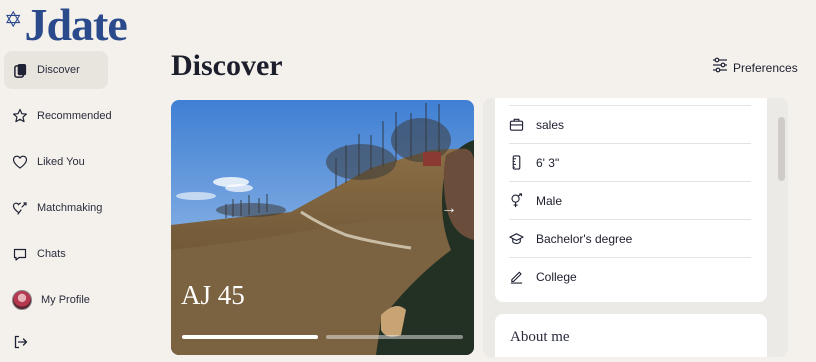 This screenshot has width=816, height=362. Describe the element at coordinates (630, 276) in the screenshot. I see `detail-row-school: College` at that location.